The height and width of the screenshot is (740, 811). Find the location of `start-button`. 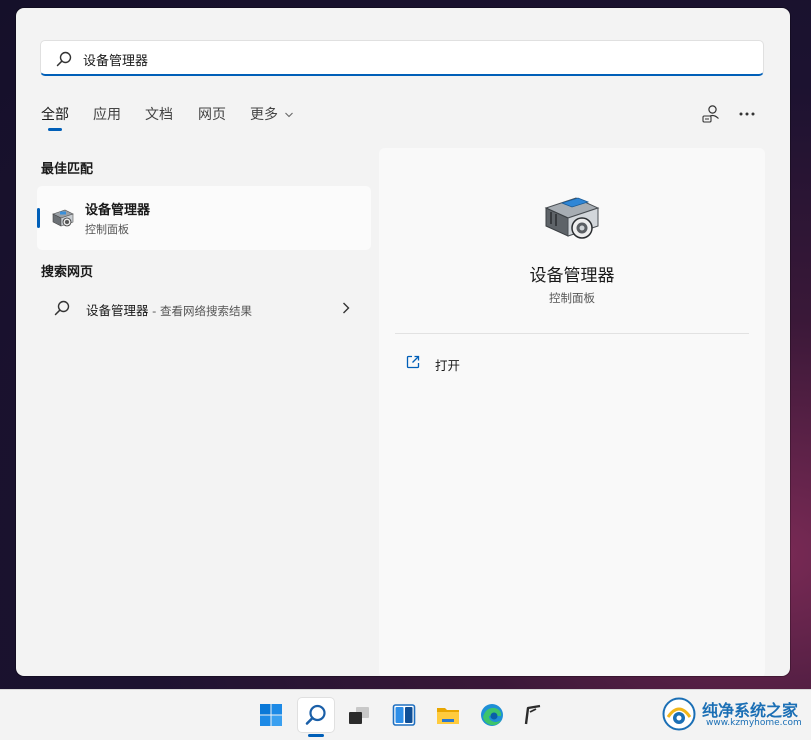

start-button is located at coordinates (271, 715).